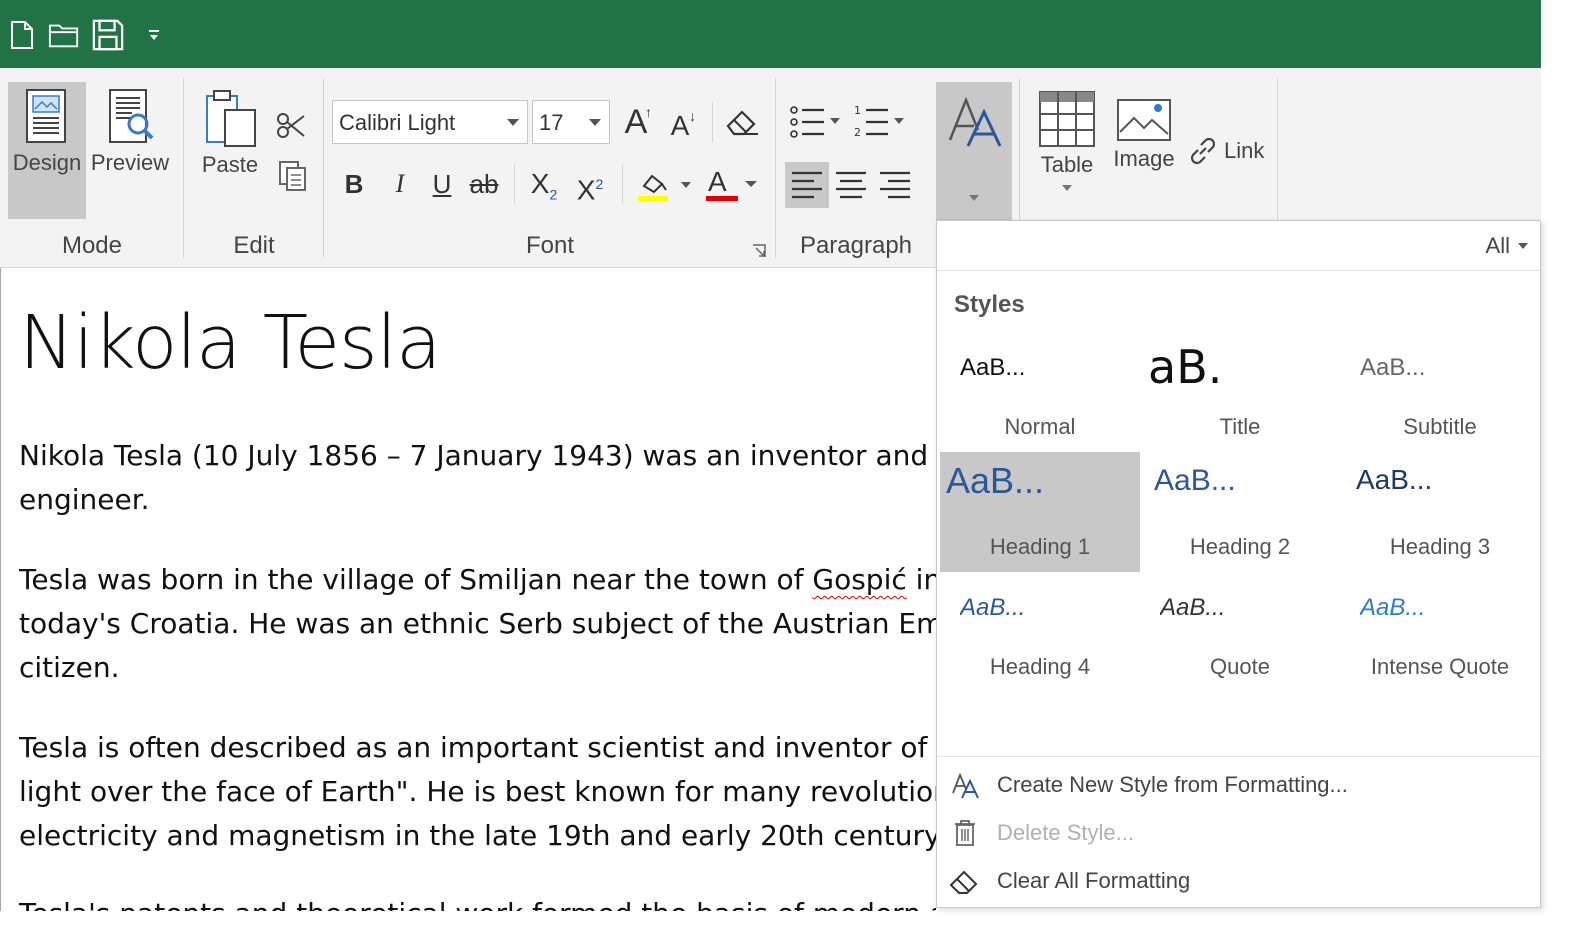 The image size is (1569, 926). I want to click on style-filter-dropdown: All, so click(1507, 246).